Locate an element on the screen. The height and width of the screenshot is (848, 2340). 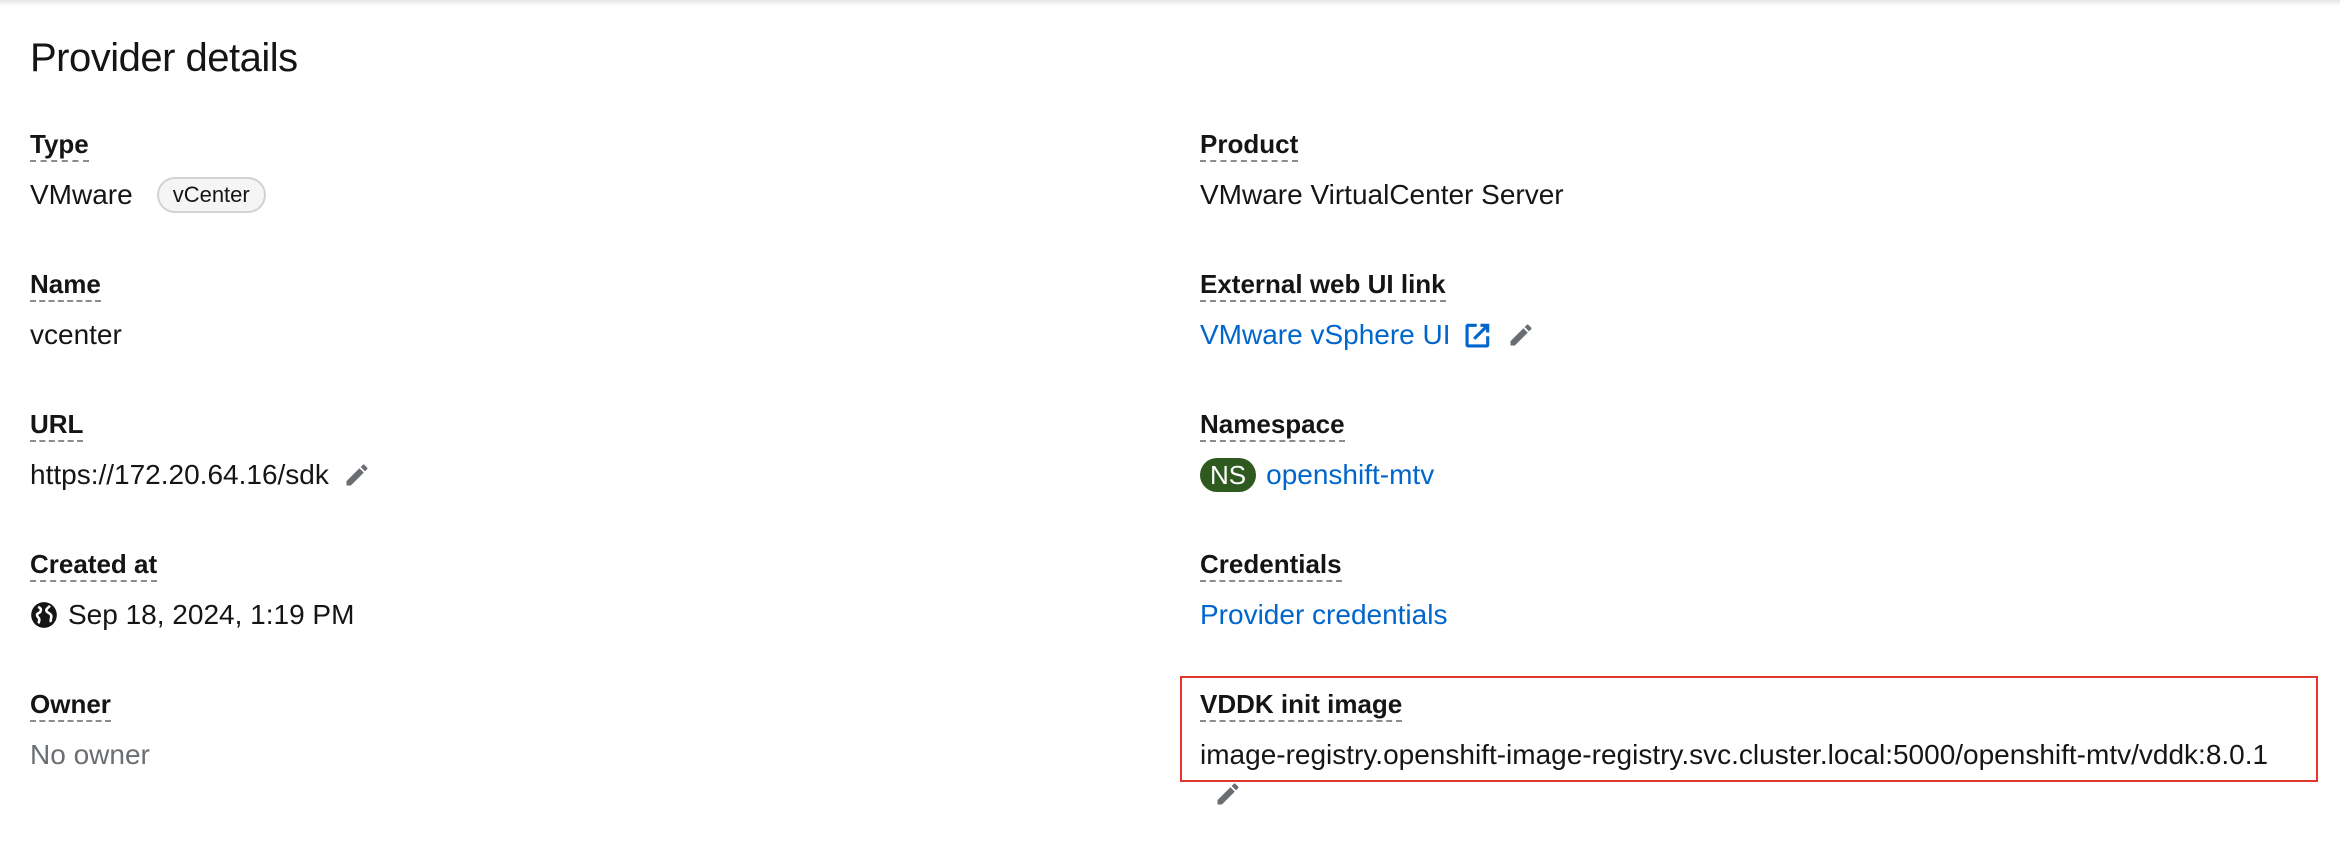
type-value-row: VMware vCenter is located at coordinates (148, 195).